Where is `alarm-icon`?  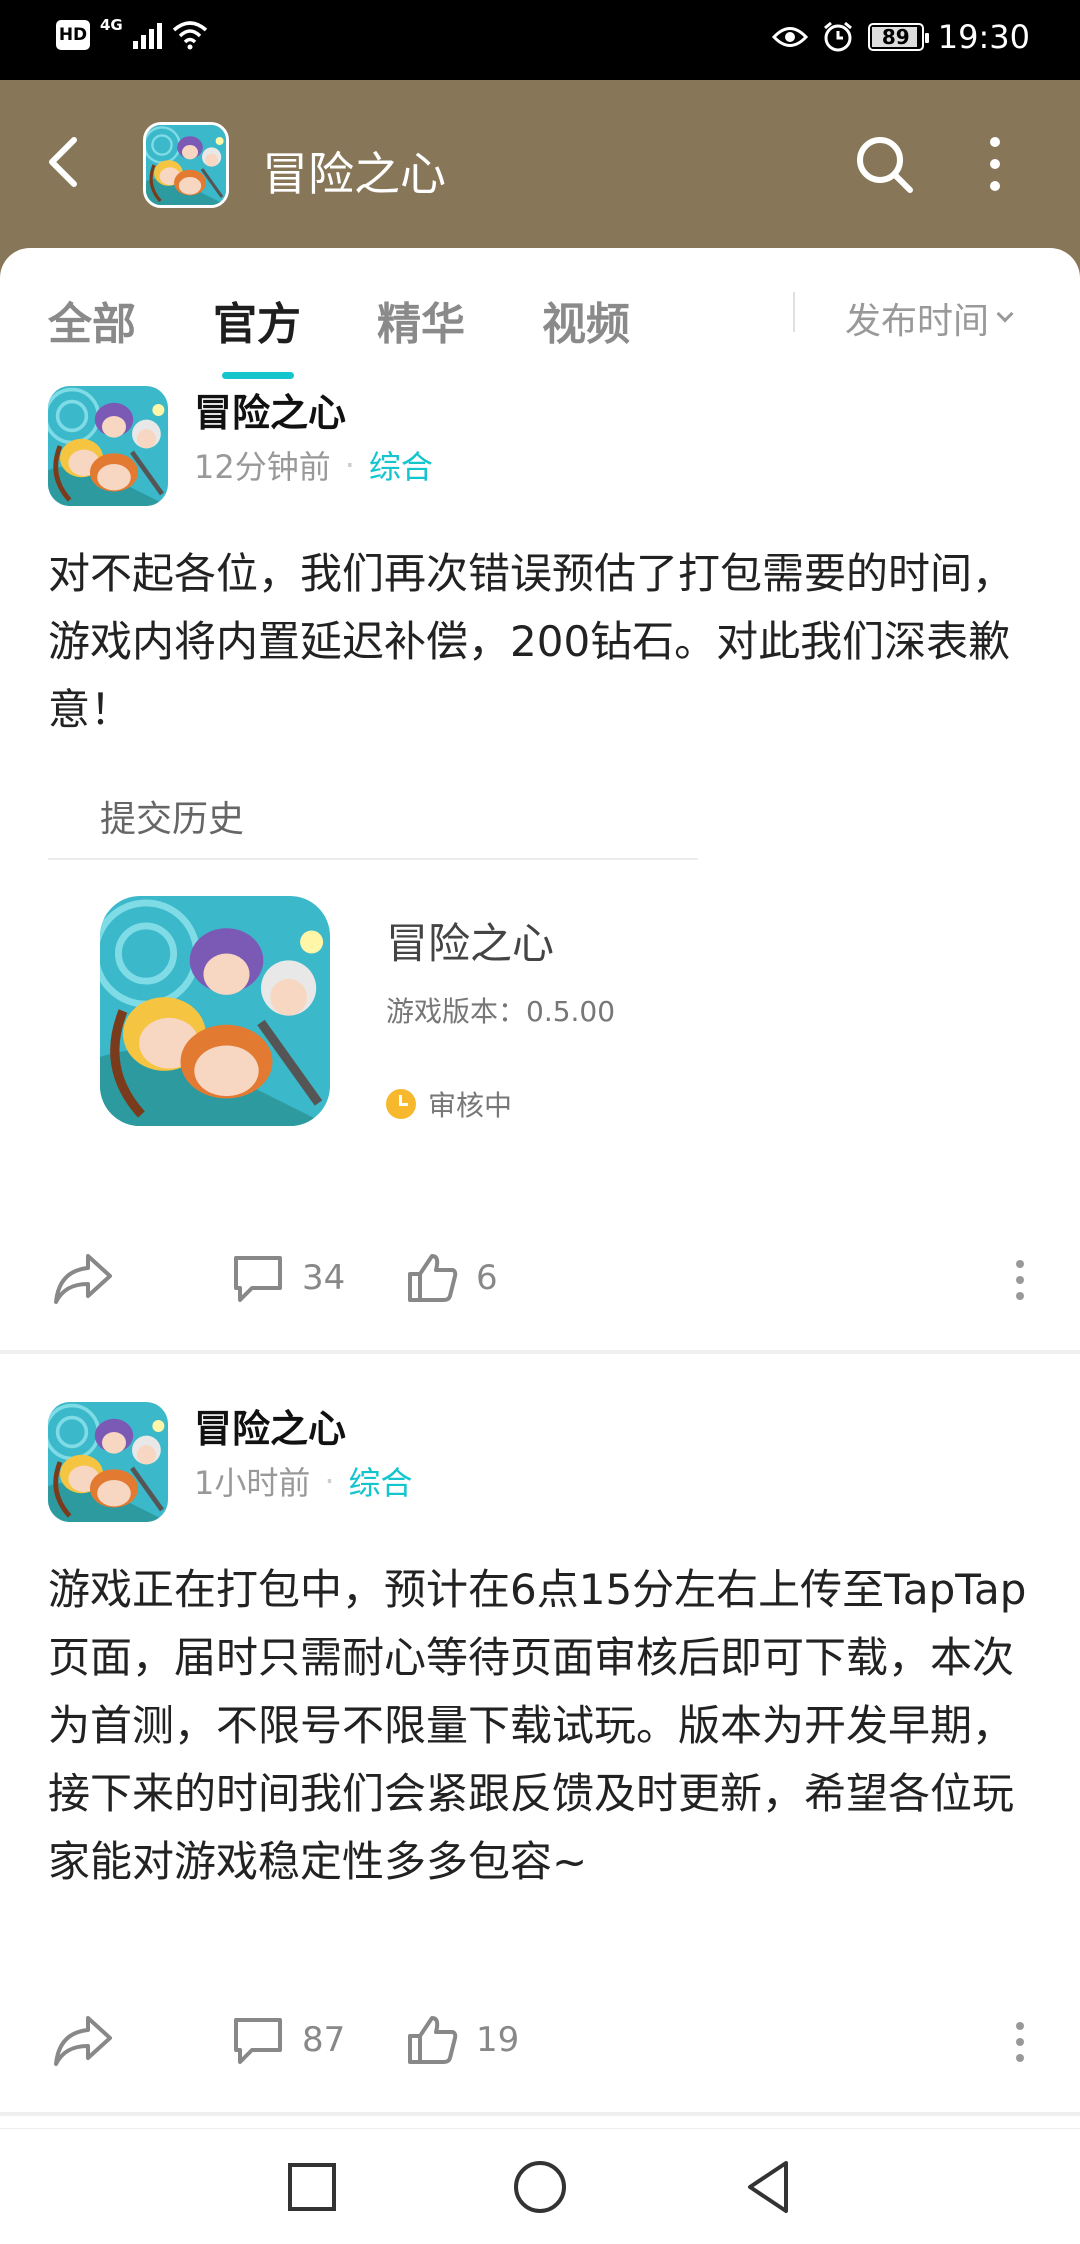 alarm-icon is located at coordinates (837, 36).